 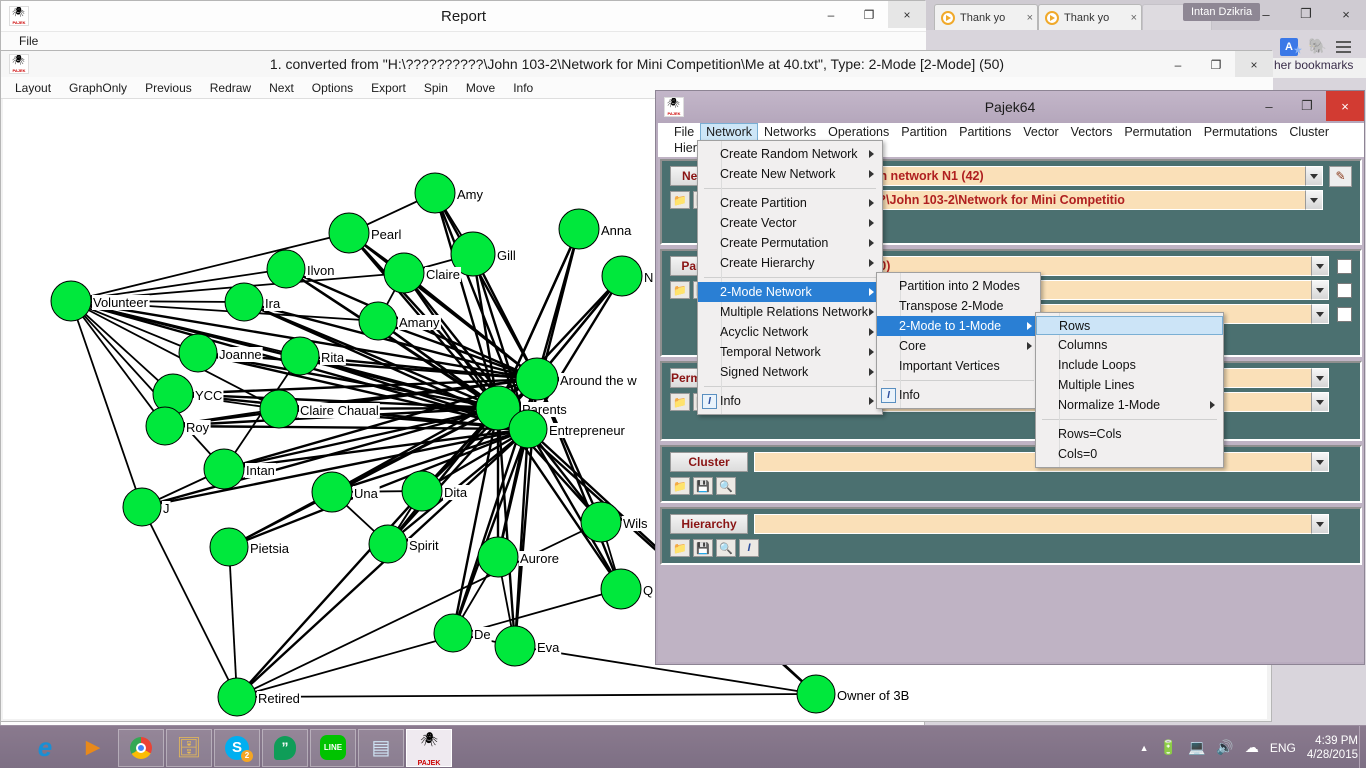 What do you see at coordinates (141, 747) in the screenshot?
I see `taskbar-google-chrome` at bounding box center [141, 747].